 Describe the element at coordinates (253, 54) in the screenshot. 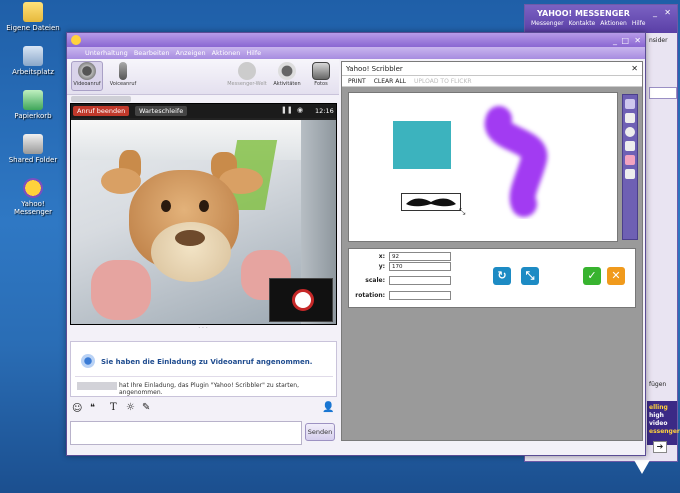

I see `menu-help: Hilfe` at that location.